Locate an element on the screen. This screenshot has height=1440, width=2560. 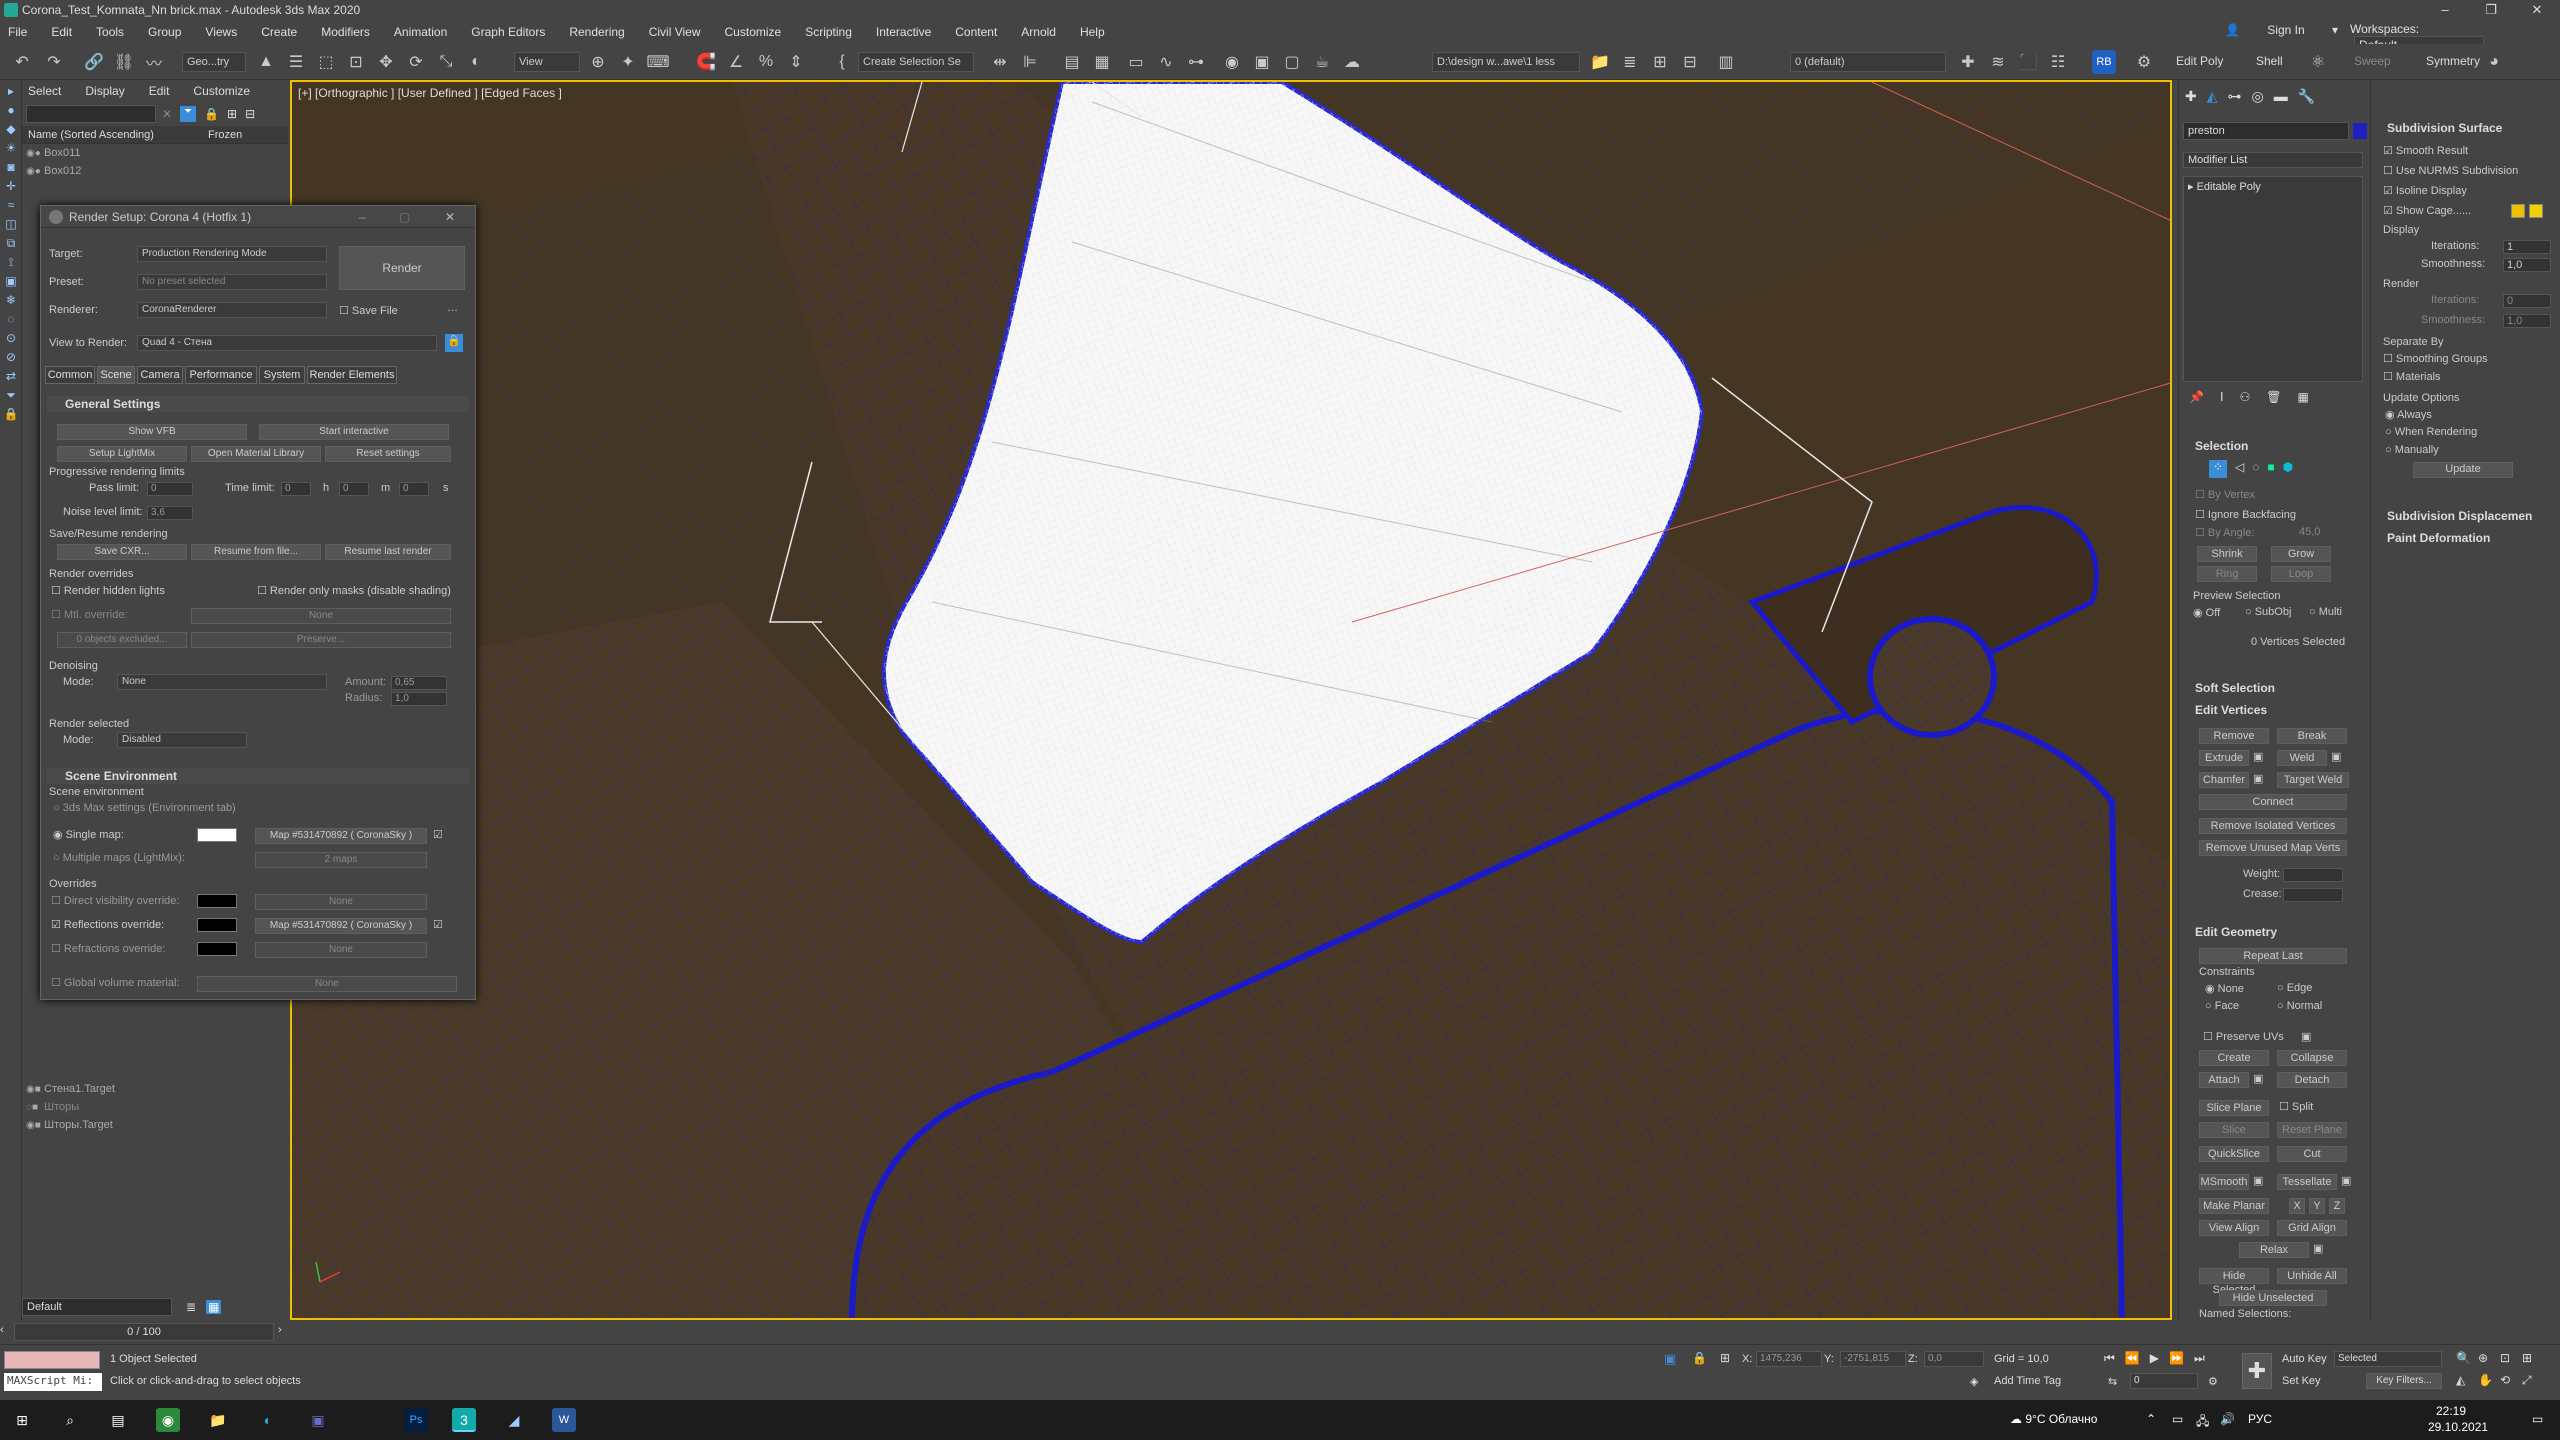
toggle-ribbon-icon: ▭ is located at coordinates (1136, 62).